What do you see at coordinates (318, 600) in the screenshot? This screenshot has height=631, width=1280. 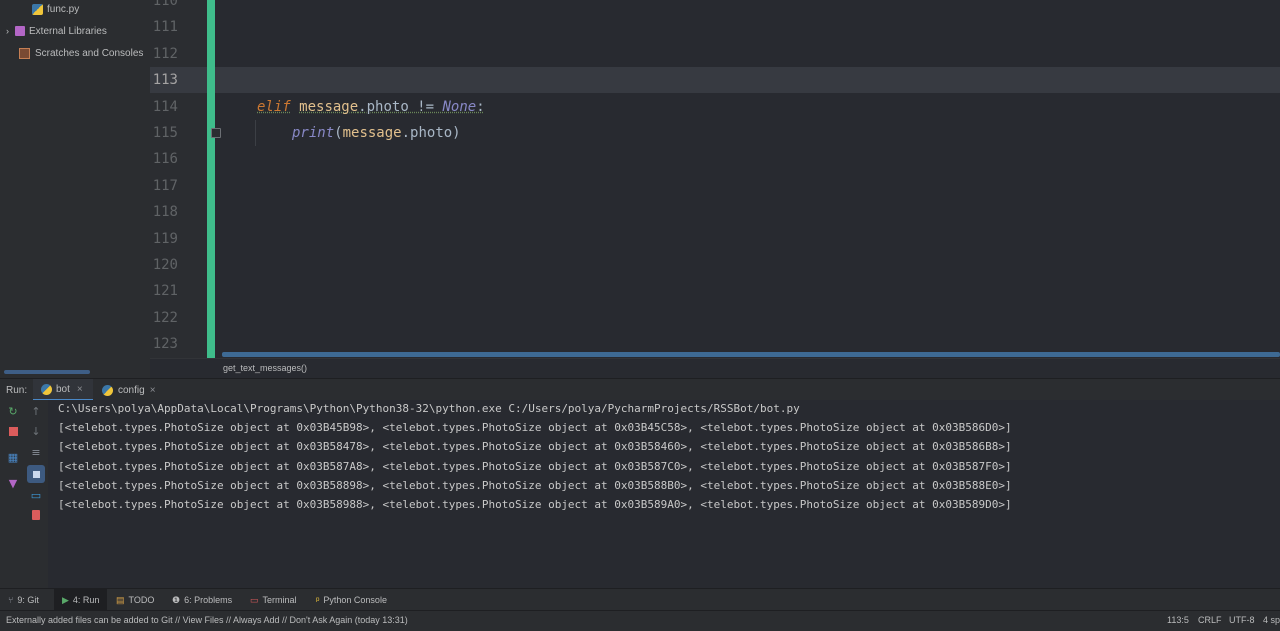 I see `python-console-icon: ᵖ` at bounding box center [318, 600].